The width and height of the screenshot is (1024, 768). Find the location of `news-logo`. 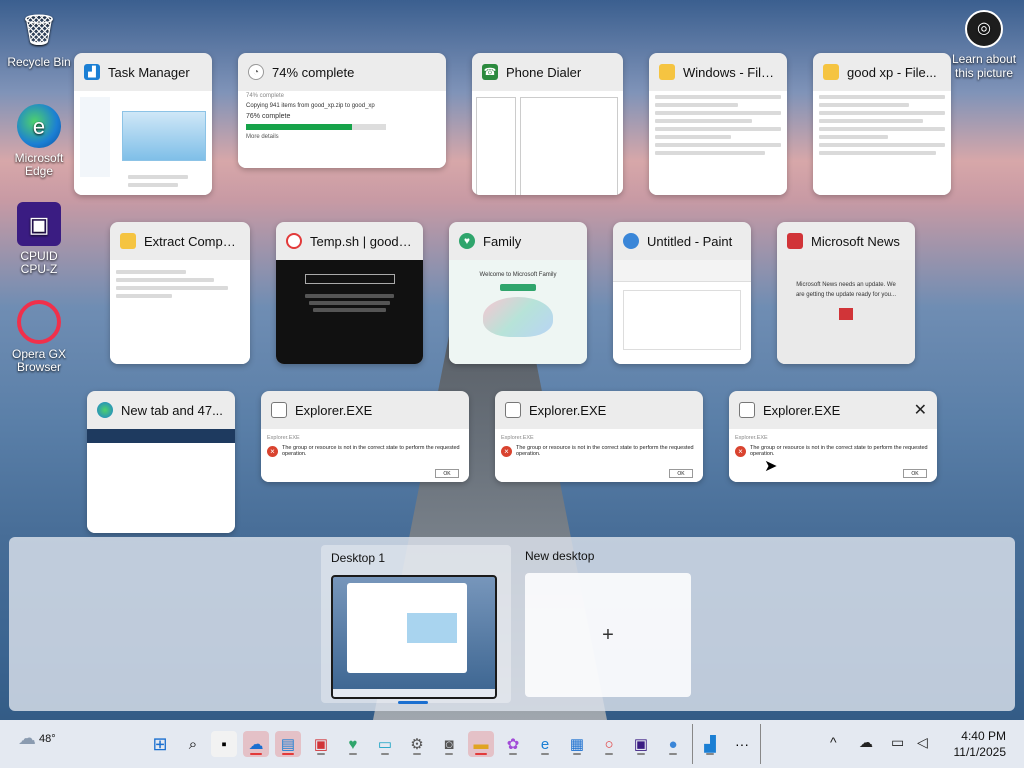

news-logo is located at coordinates (846, 314).